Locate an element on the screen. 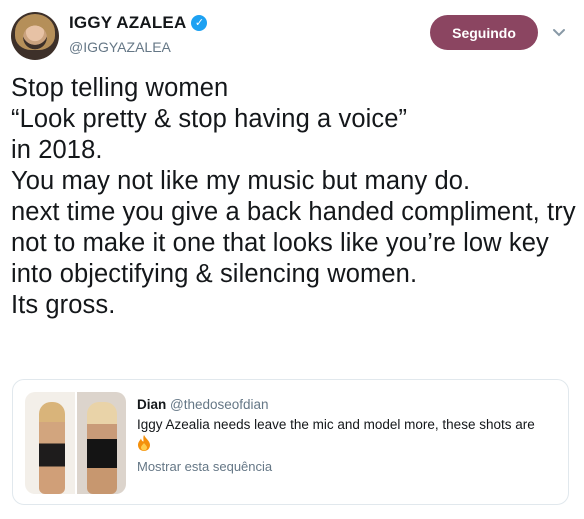 The width and height of the screenshot is (584, 519). quoted-tweet-media is located at coordinates (75, 443).